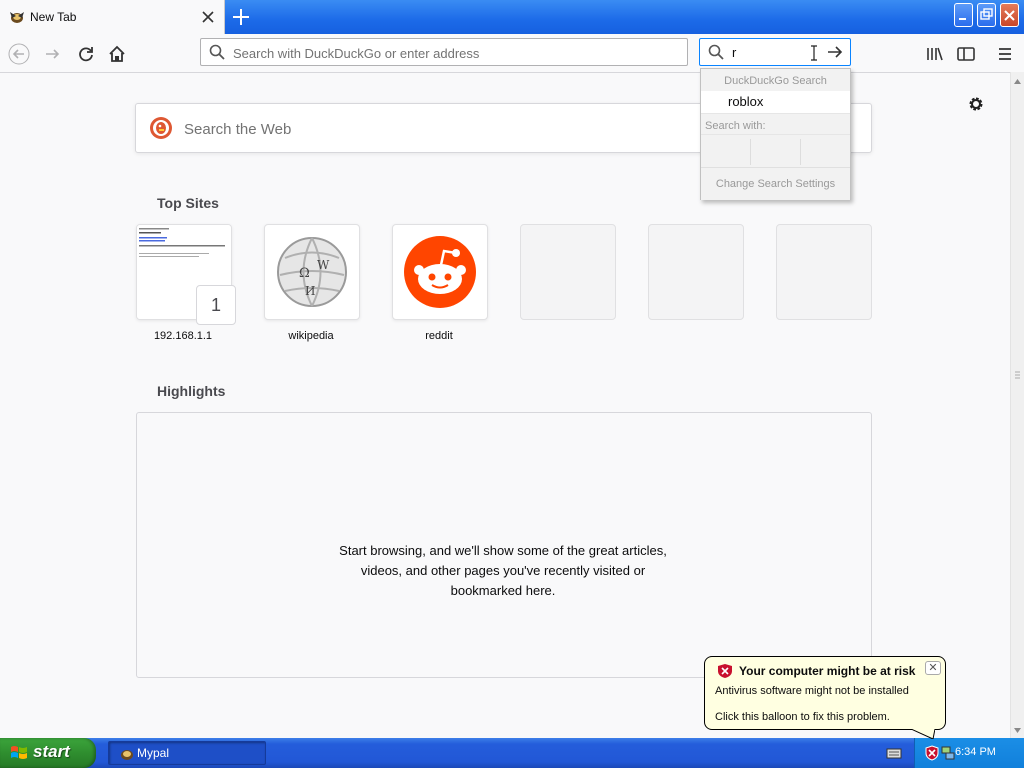 The width and height of the screenshot is (1024, 768). I want to click on top-site-label: 192.168.1.1, so click(183, 336).